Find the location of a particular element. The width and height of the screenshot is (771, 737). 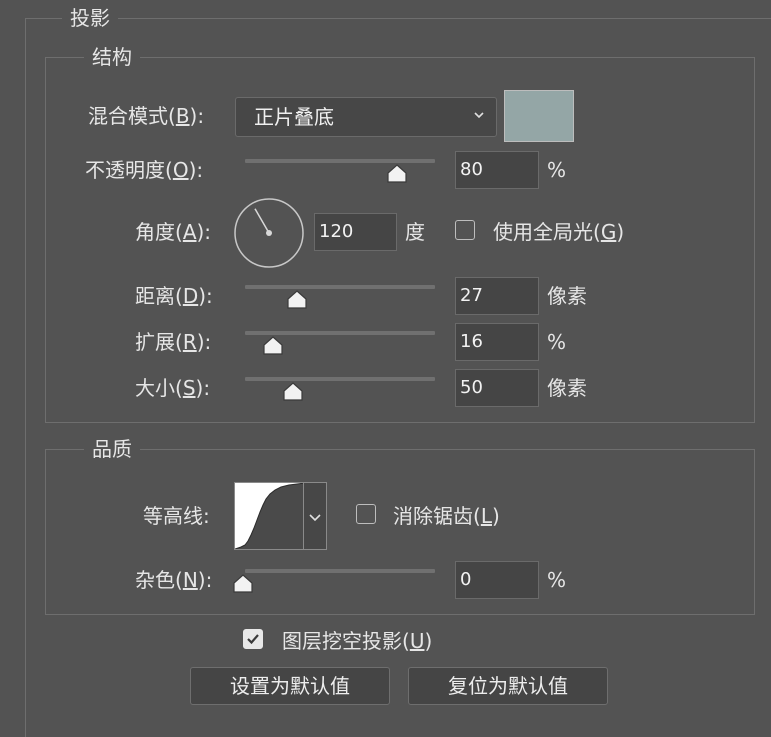

reset-default-button: 复位为默认值 is located at coordinates (508, 686).